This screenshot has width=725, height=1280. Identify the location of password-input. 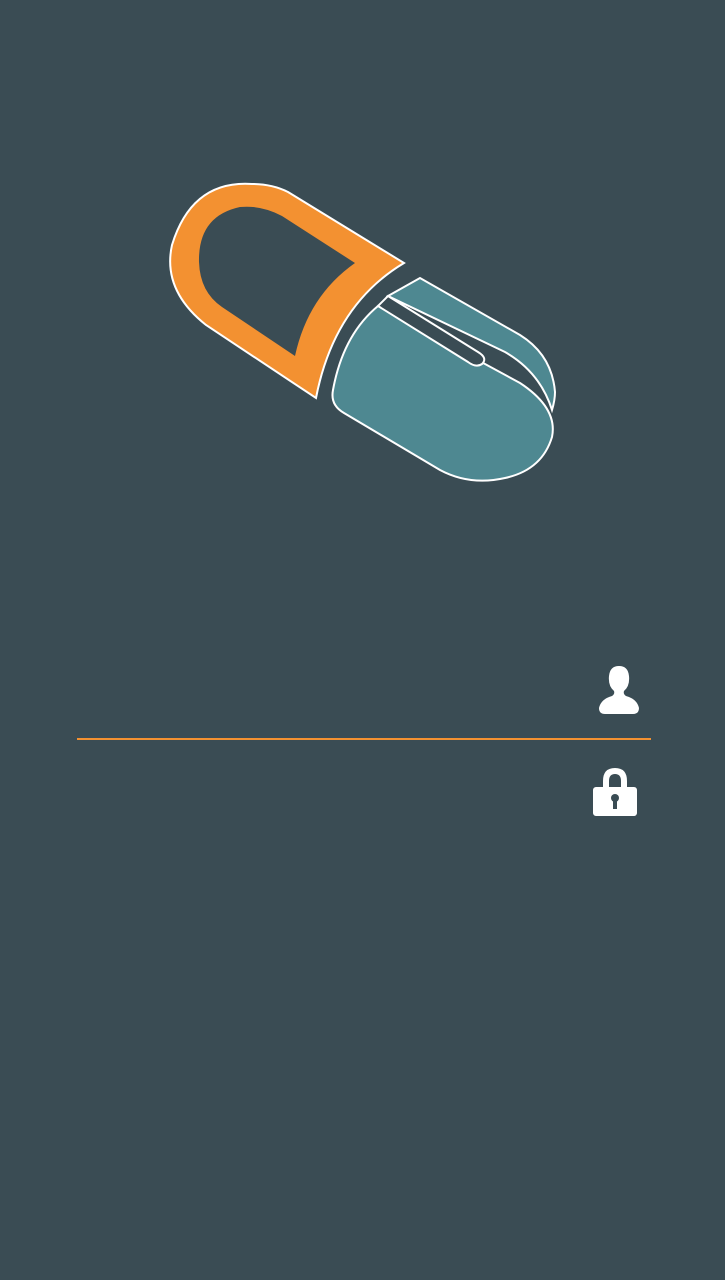
(327, 803).